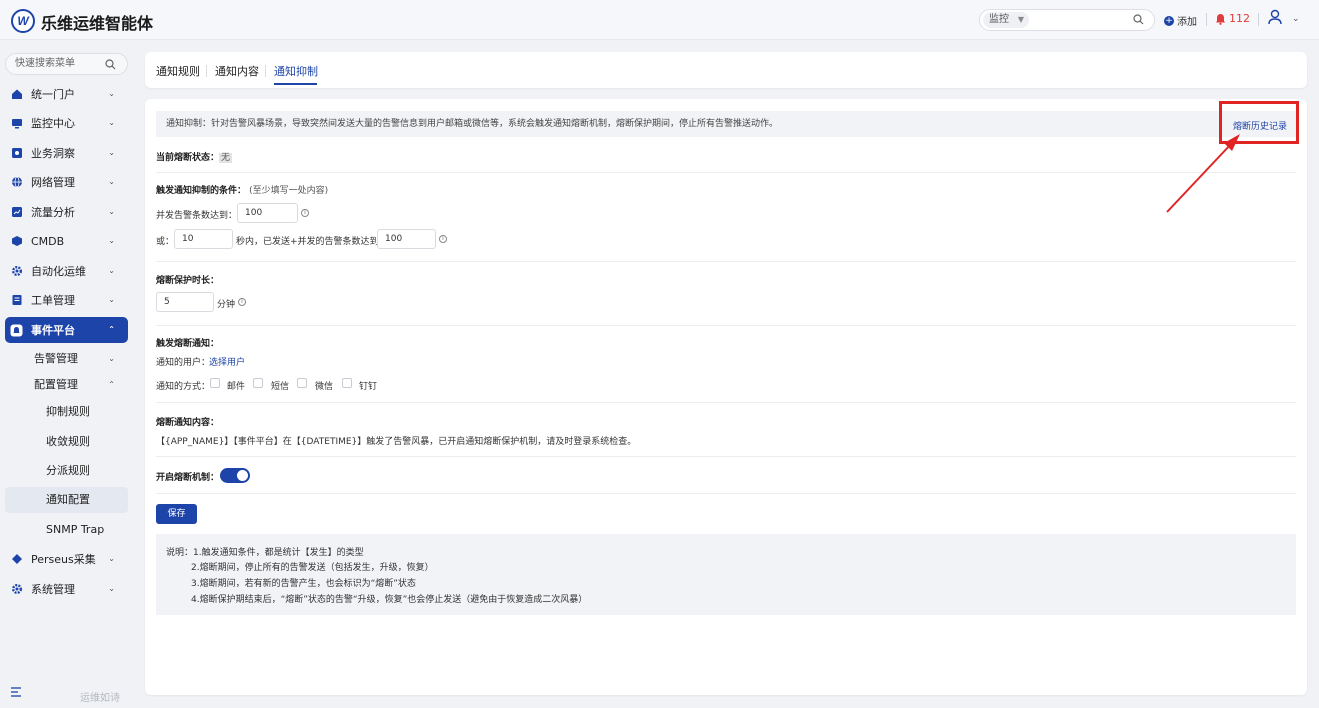 This screenshot has width=1319, height=708. I want to click on home-icon, so click(16, 94).